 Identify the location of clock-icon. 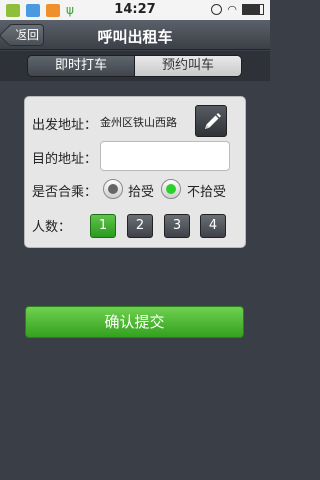
(217, 9).